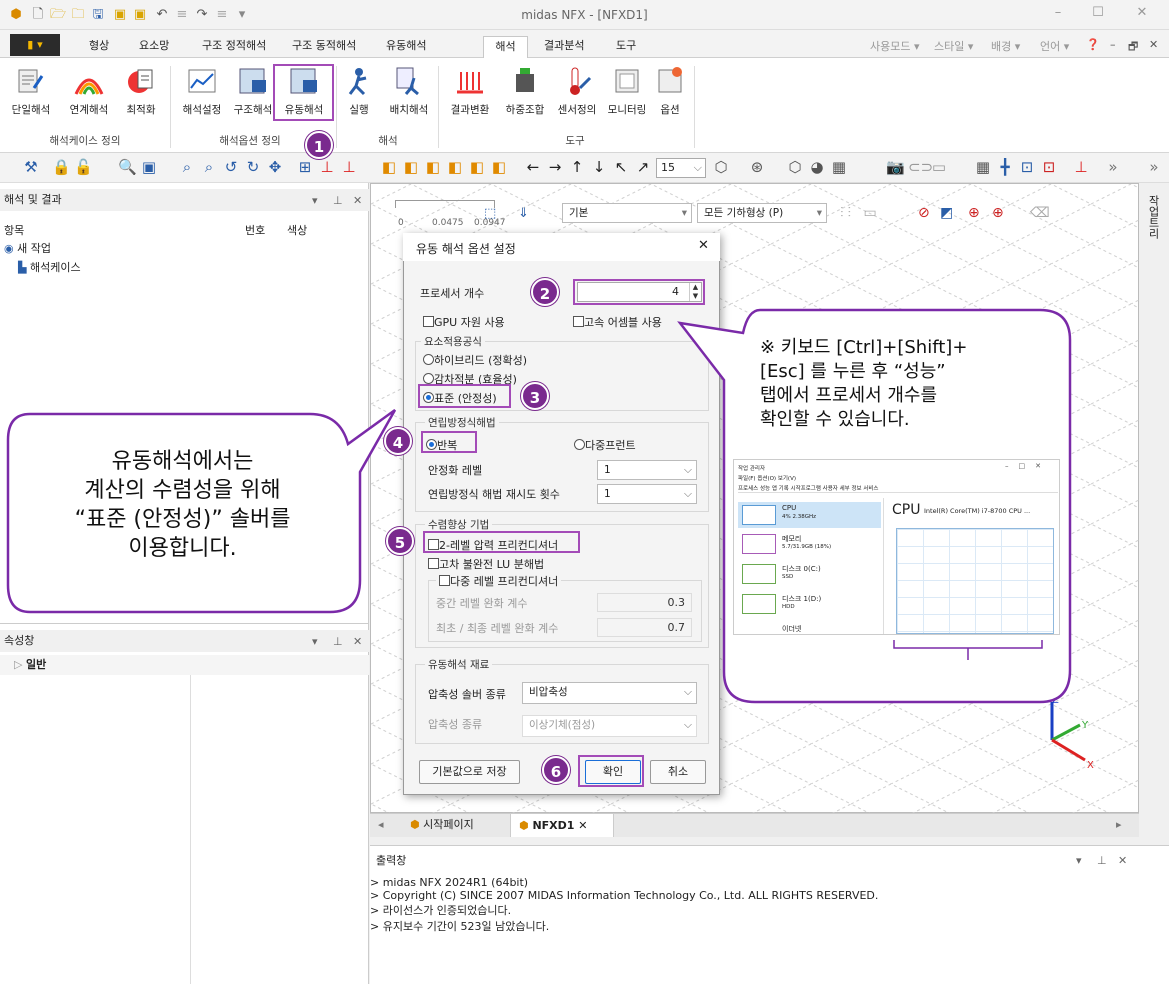  What do you see at coordinates (759, 574) in the screenshot?
I see `tm-disk0-thumb` at bounding box center [759, 574].